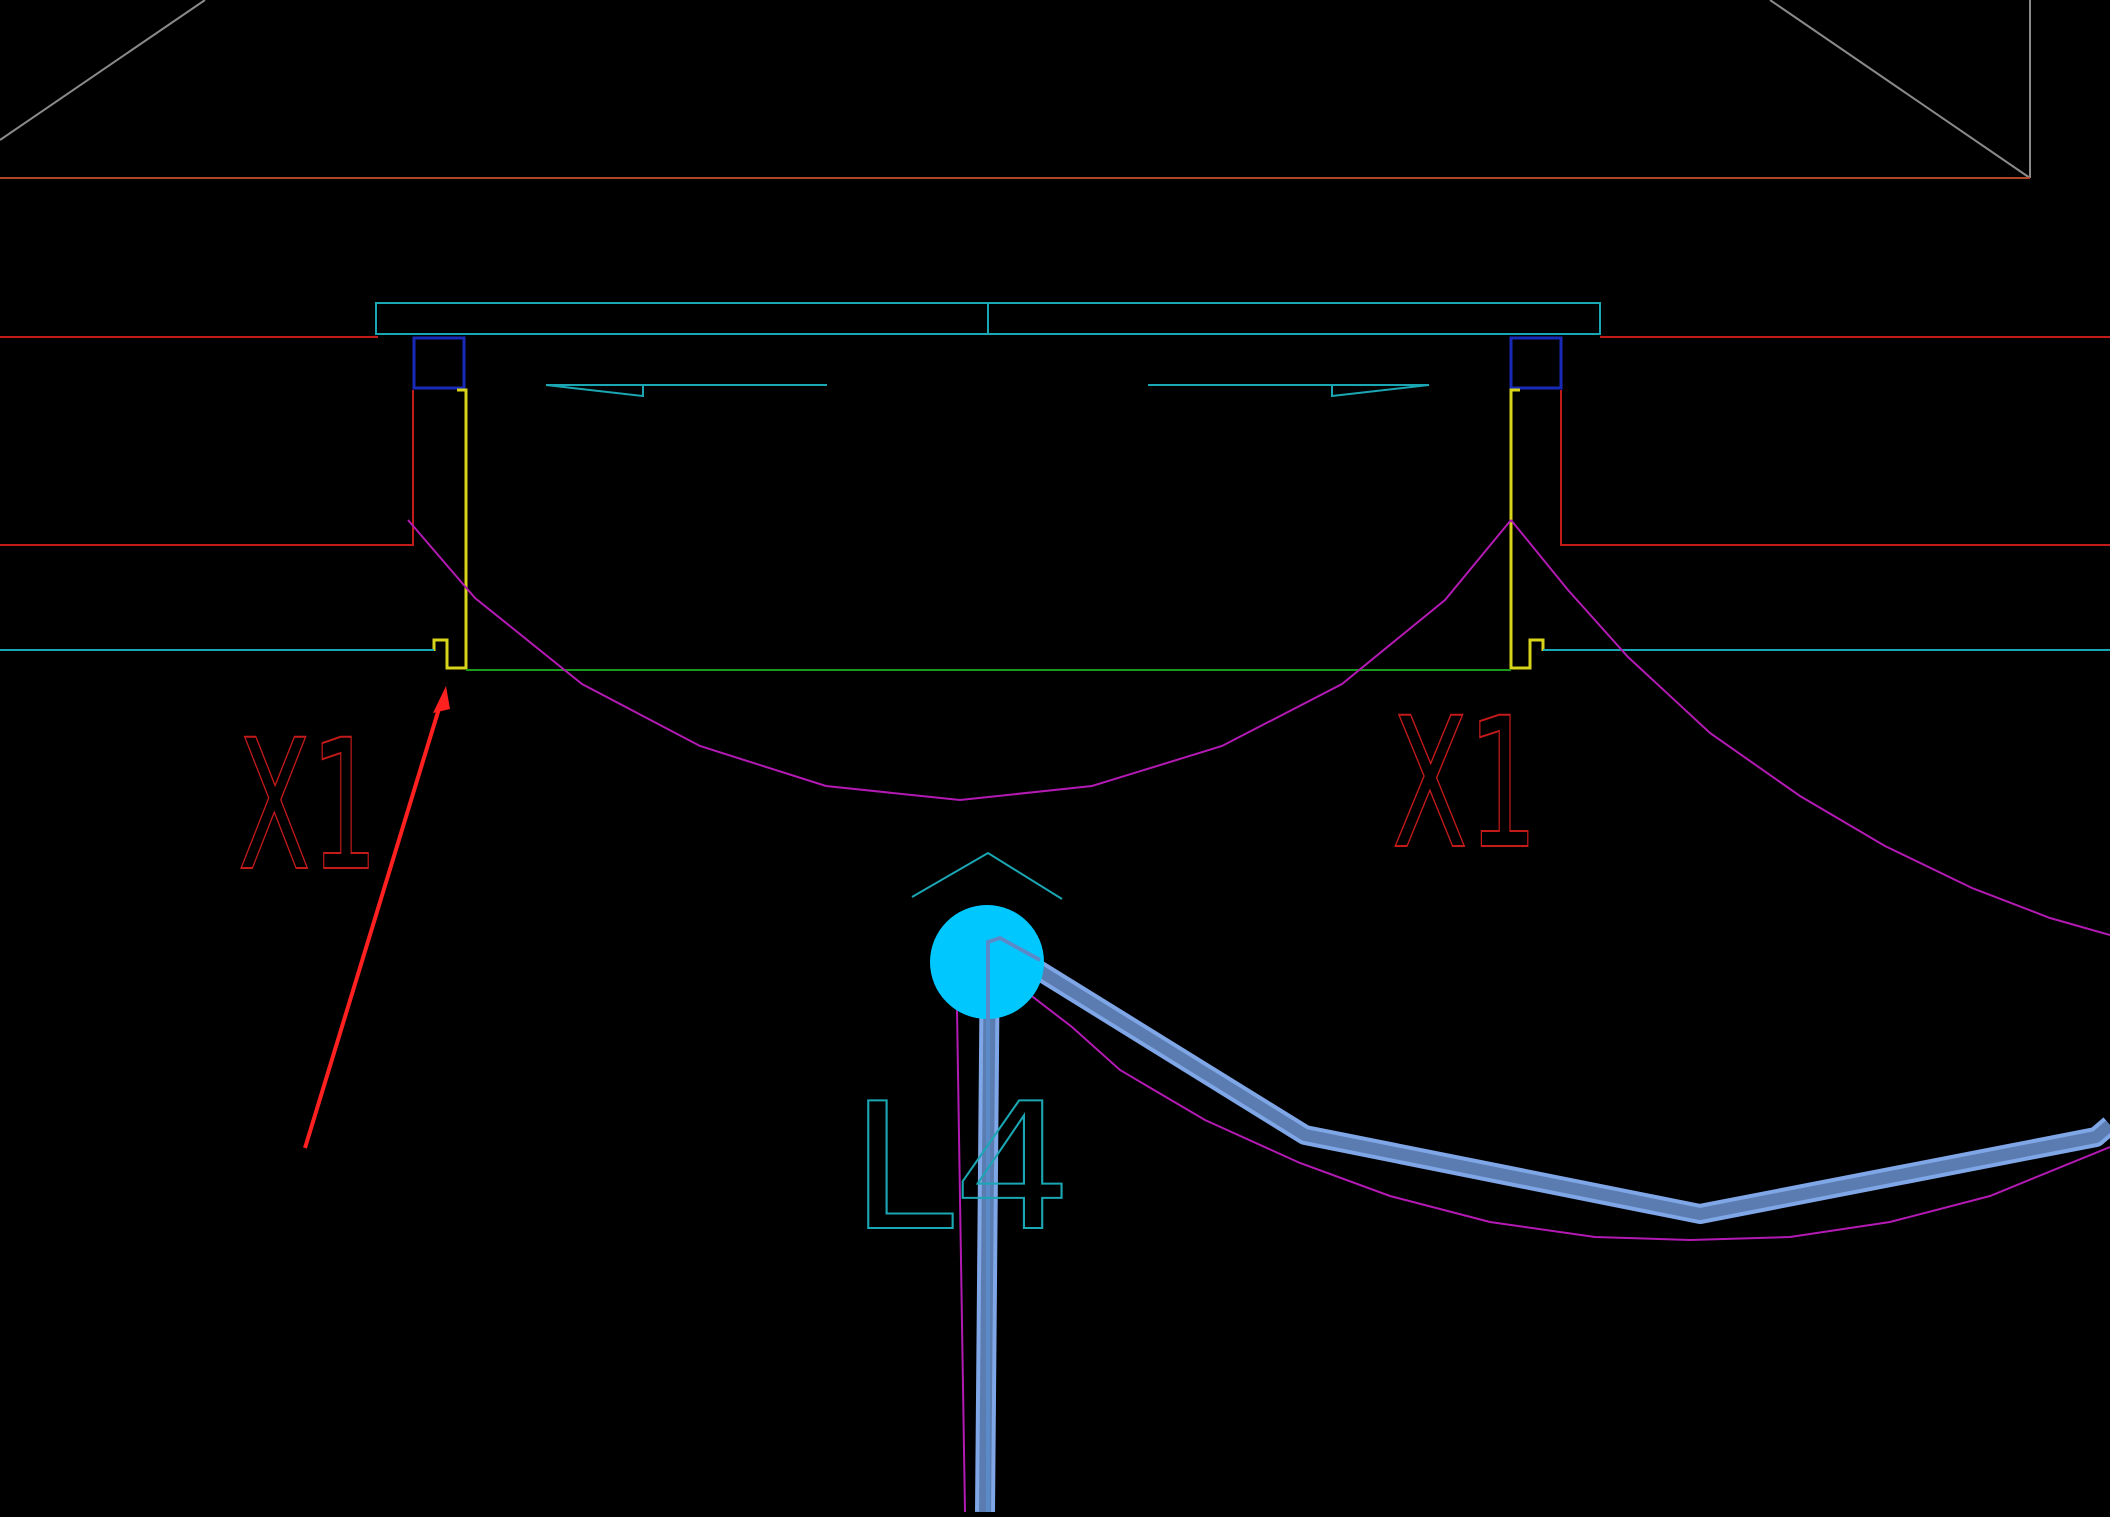 Image resolution: width=2110 pixels, height=1517 pixels. Describe the element at coordinates (1289, 391) in the screenshot. I see `door-symbol-right` at that location.